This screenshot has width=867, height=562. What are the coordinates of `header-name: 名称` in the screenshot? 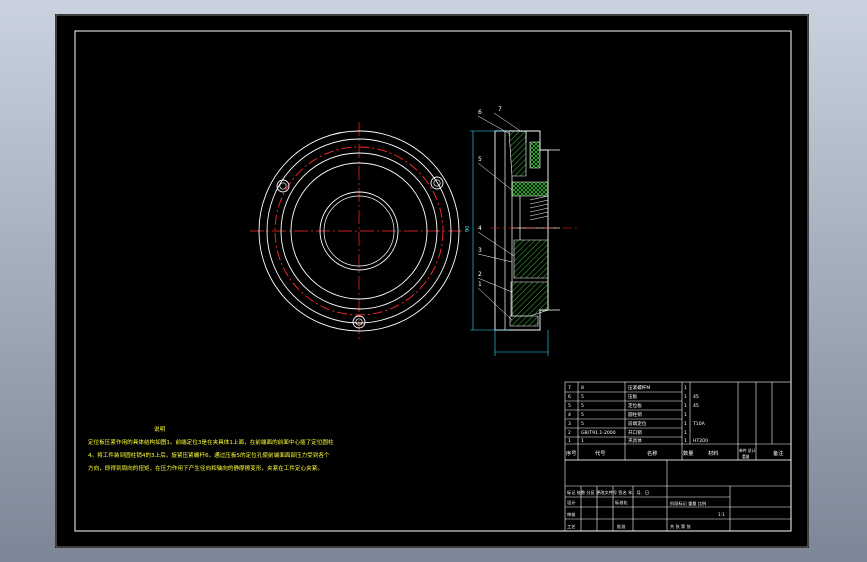 It's located at (652, 453).